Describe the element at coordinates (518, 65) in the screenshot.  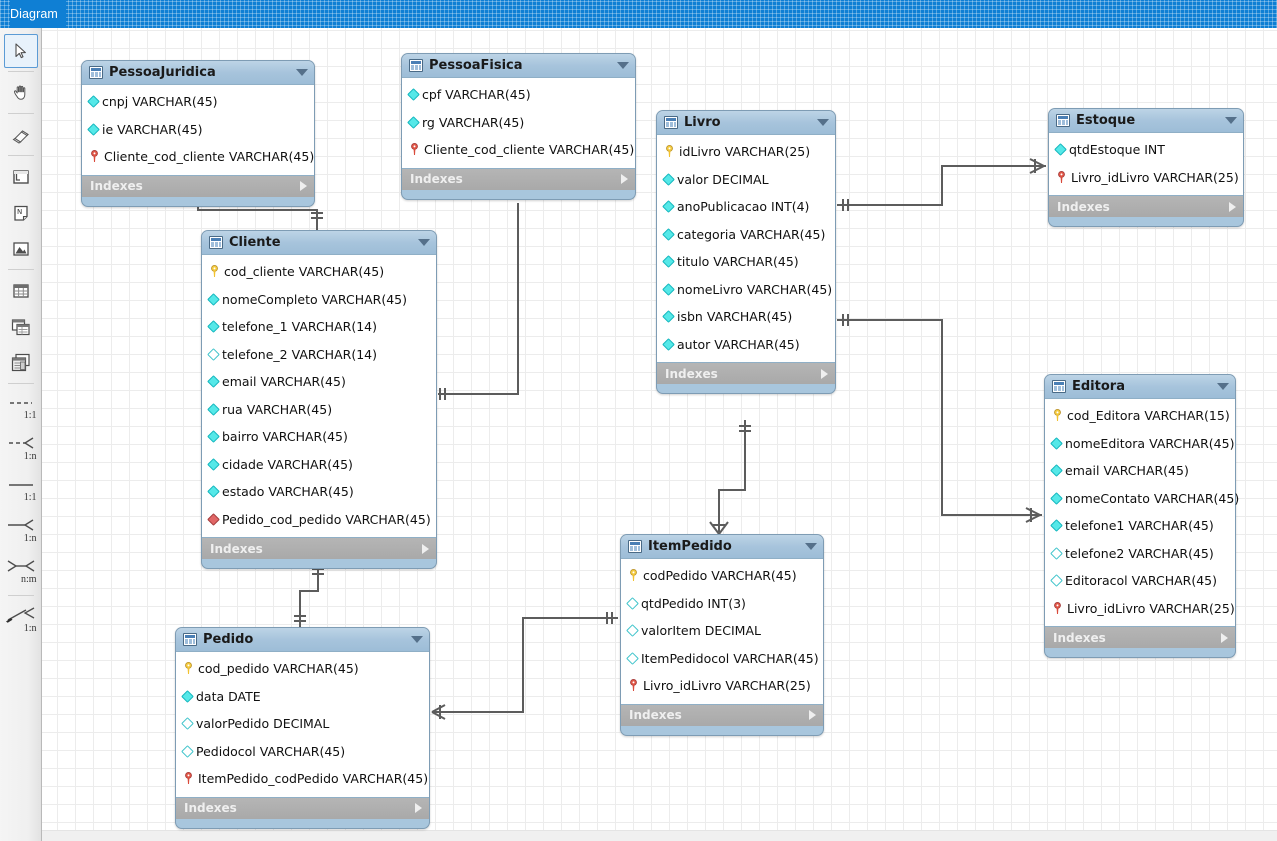
I see `table-header: PessoaFisica` at that location.